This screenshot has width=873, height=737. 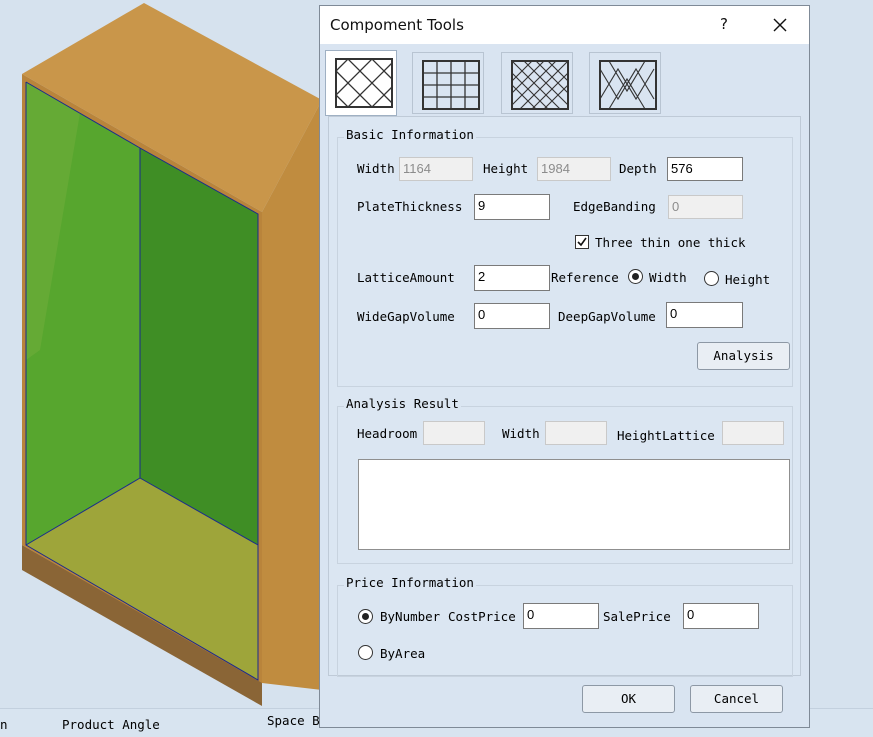 I want to click on dialog-titlebar: Compoment Tools ?, so click(x=564, y=25).